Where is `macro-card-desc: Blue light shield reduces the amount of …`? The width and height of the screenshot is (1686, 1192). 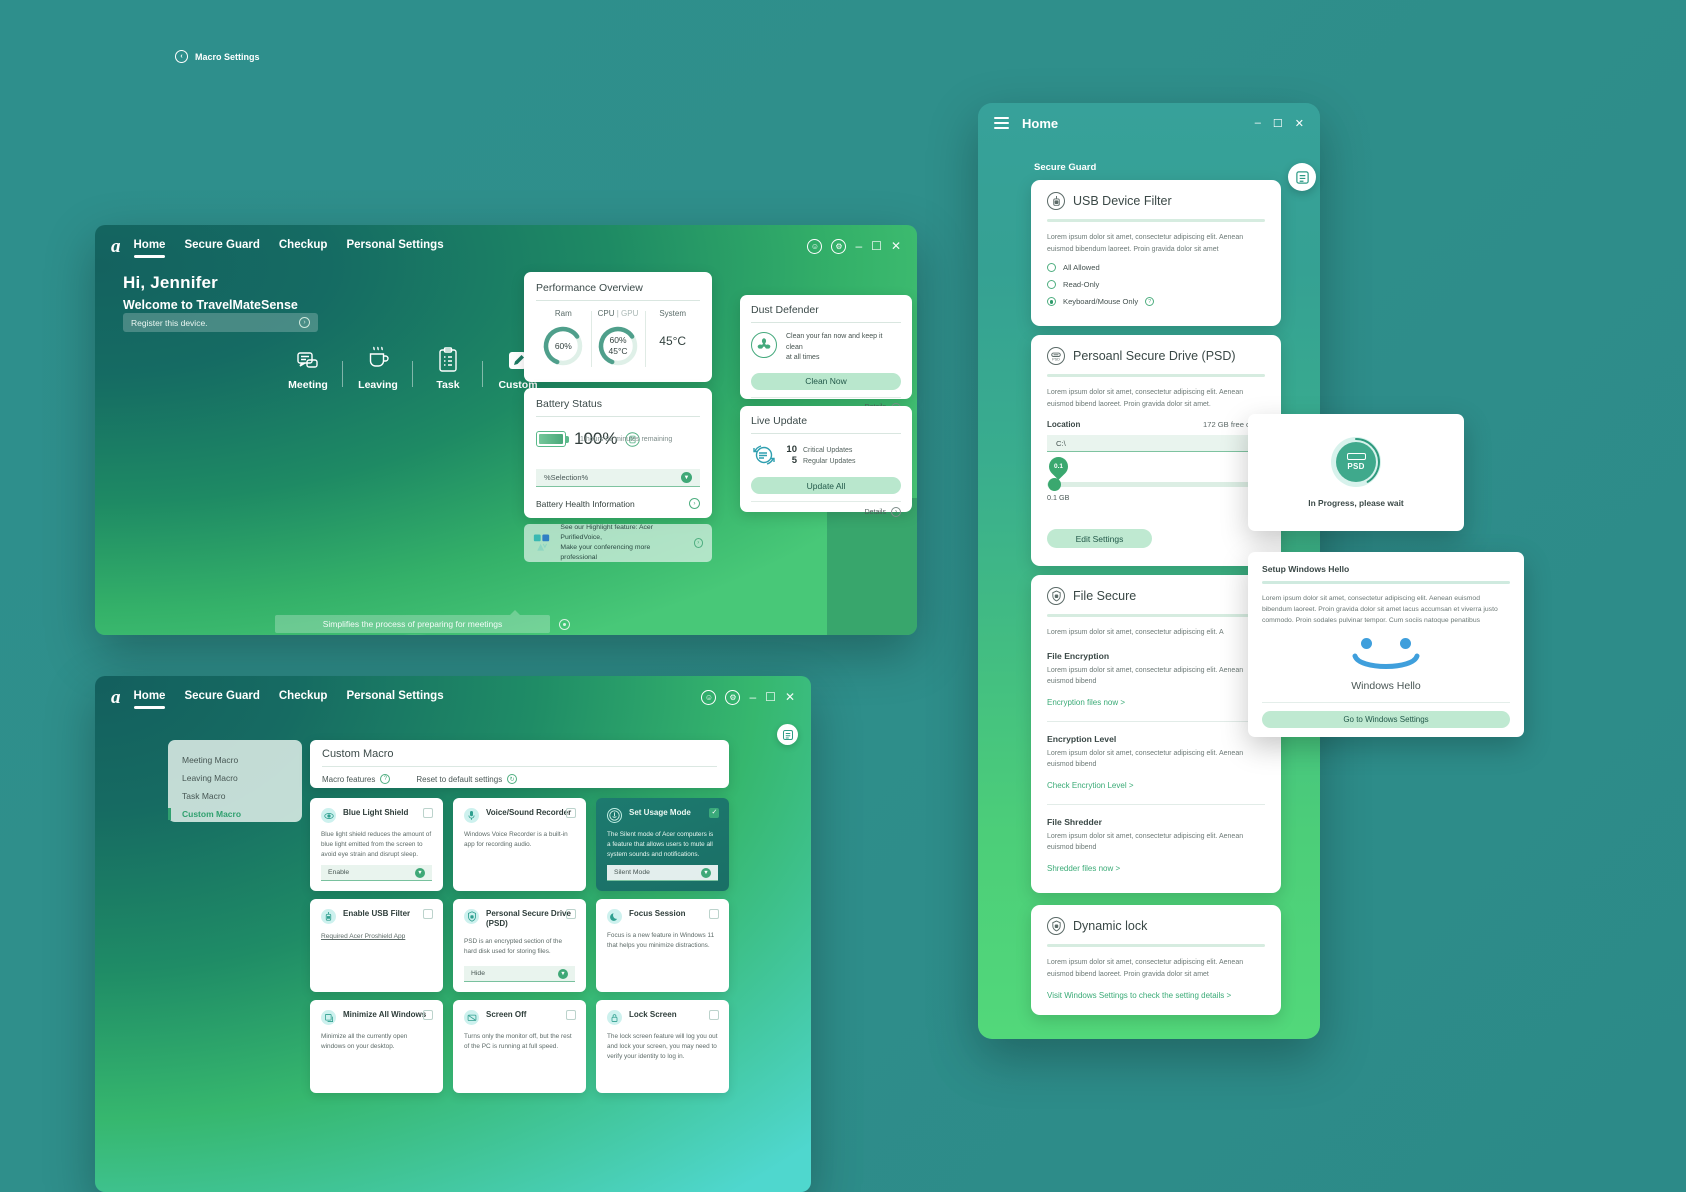 macro-card-desc: Blue light shield reduces the amount of … is located at coordinates (376, 844).